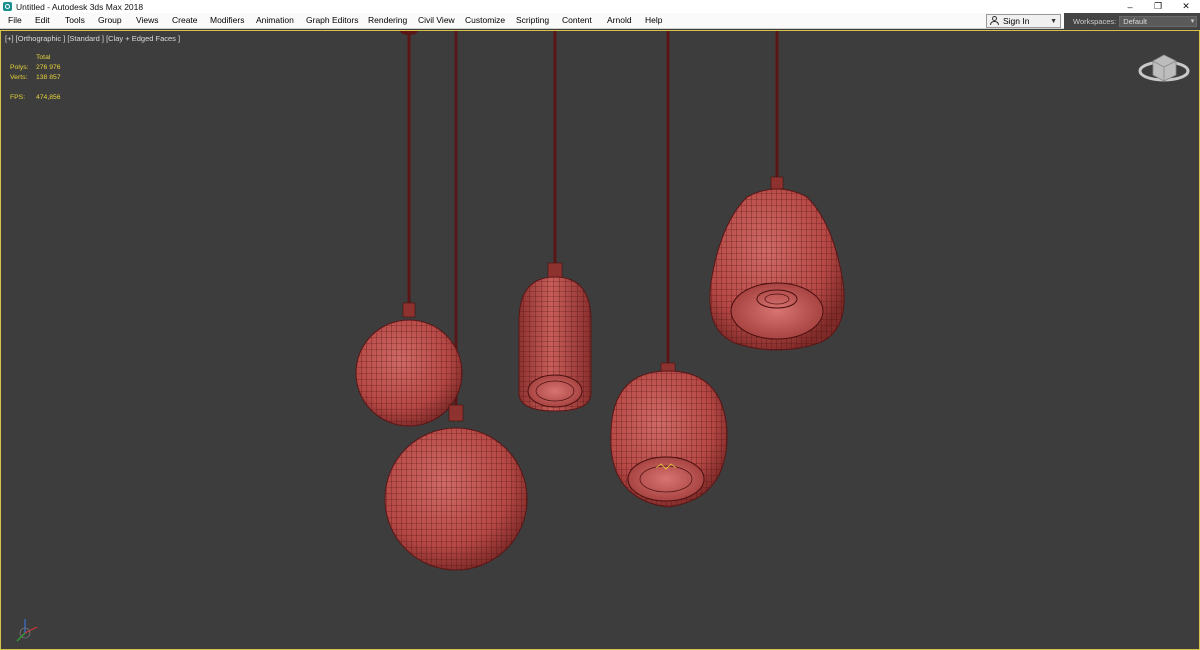 Image resolution: width=1200 pixels, height=650 pixels. Describe the element at coordinates (577, 20) in the screenshot. I see `menu-content: Content` at that location.